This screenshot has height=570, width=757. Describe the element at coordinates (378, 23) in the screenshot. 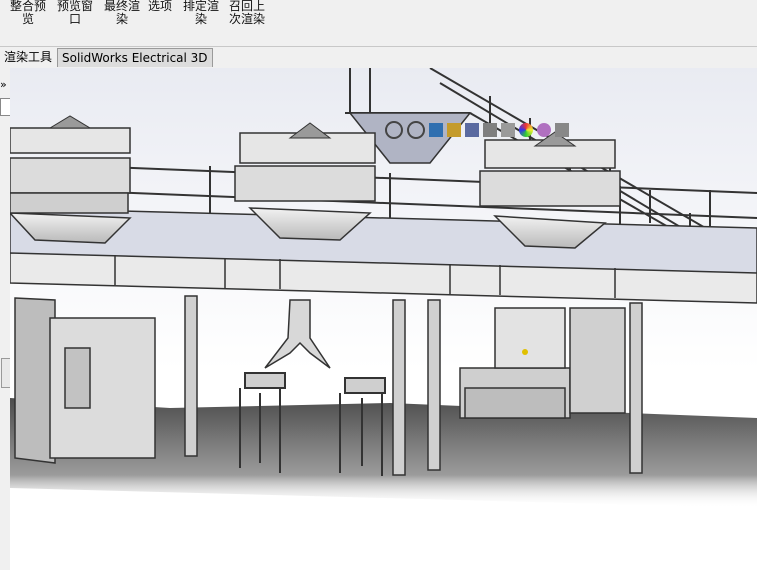

I see `command-ribbon: 整合预 览 预览窗 口 最终渲 染 选项 排定渲 染 召回上 次渲染` at that location.